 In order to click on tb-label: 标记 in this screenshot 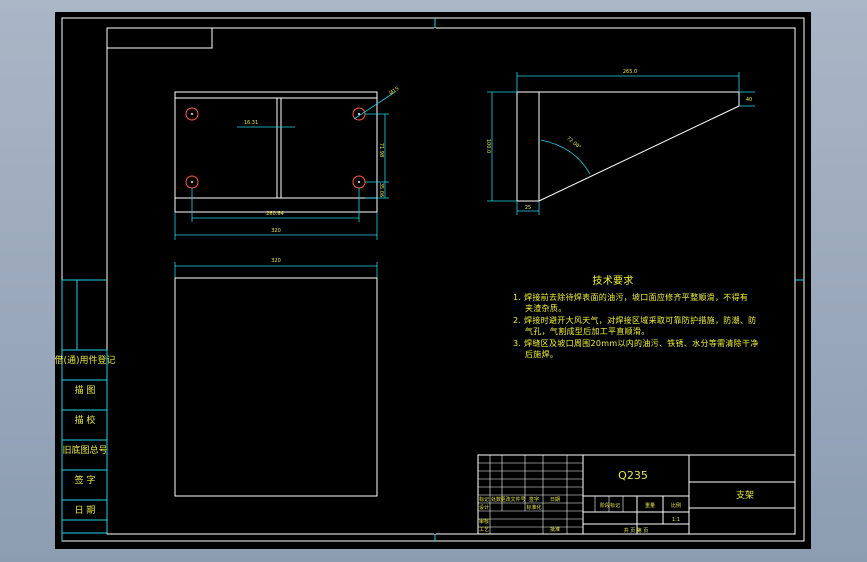, I will do `click(484, 499)`.